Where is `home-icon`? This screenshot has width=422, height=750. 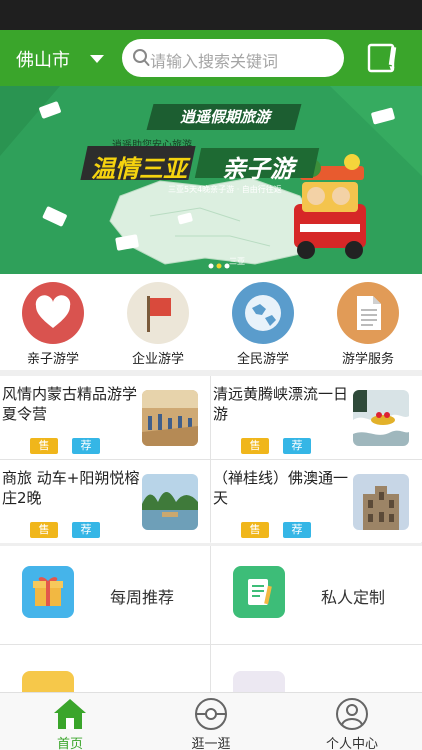
home-icon is located at coordinates (70, 714).